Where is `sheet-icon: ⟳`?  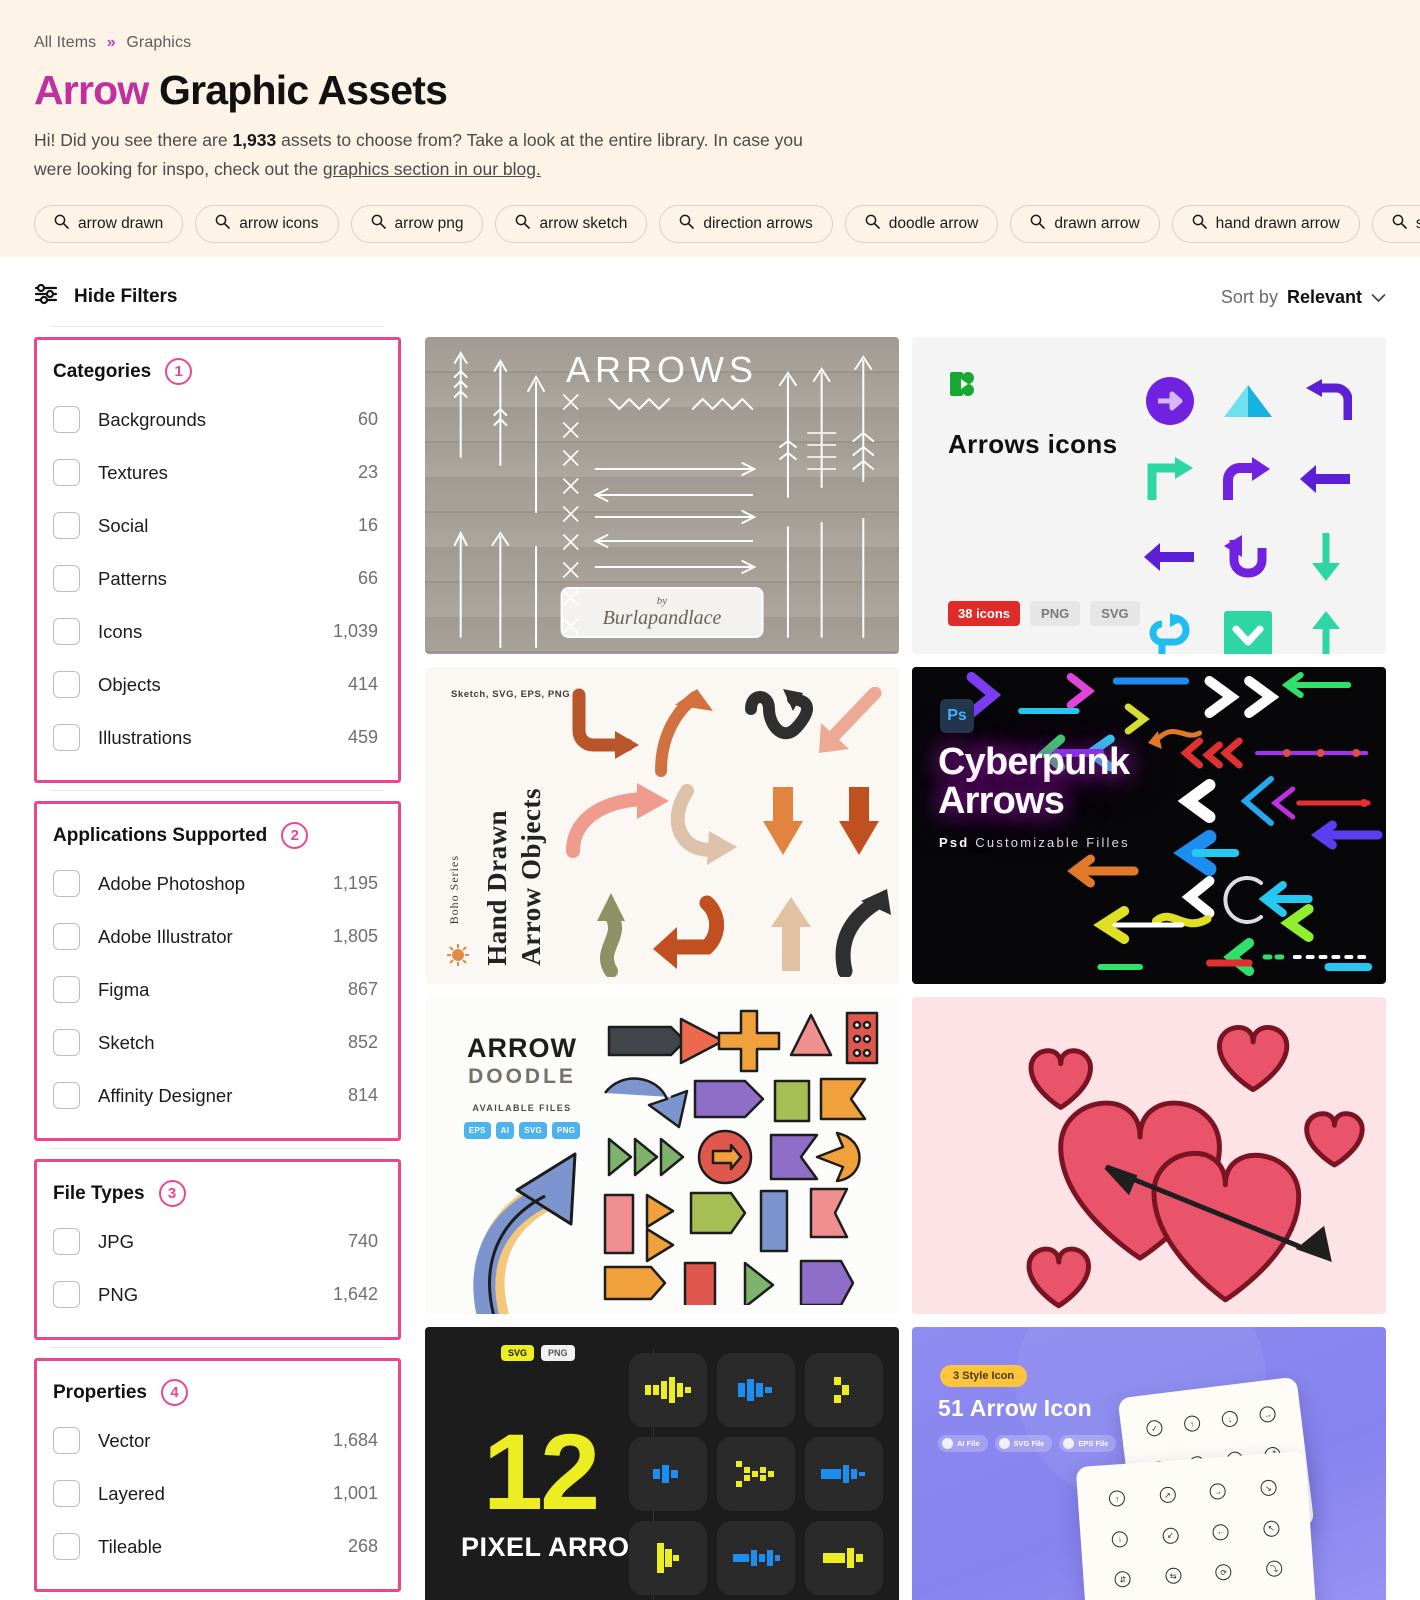 sheet-icon: ⟳ is located at coordinates (1224, 1572).